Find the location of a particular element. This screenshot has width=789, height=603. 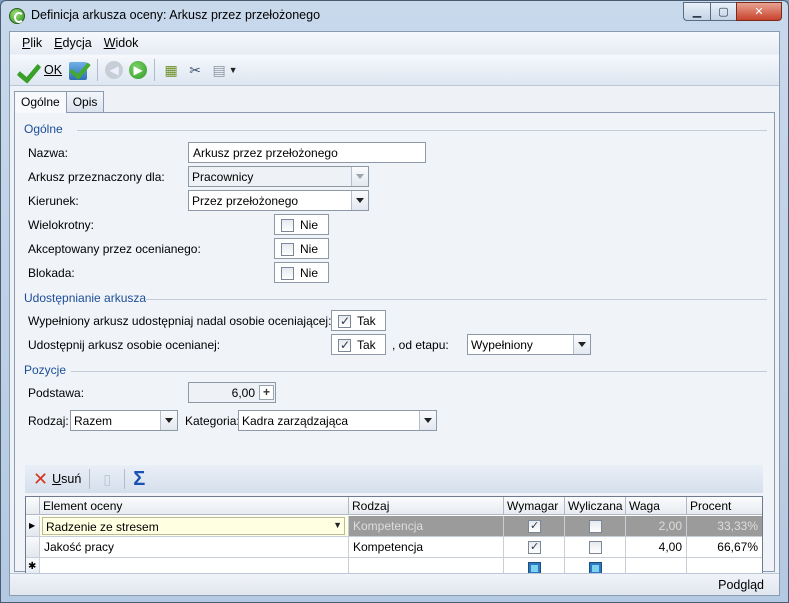

kierunek-label: Kierunek: is located at coordinates (53, 201).